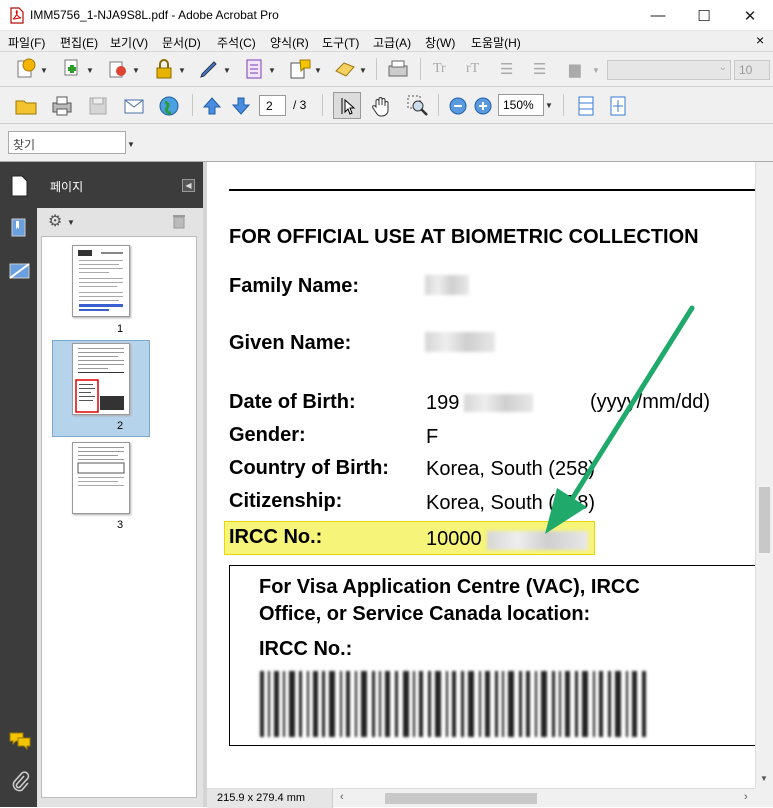 This screenshot has height=808, width=773. What do you see at coordinates (418, 106) in the screenshot?
I see `marquee-zoom-icon` at bounding box center [418, 106].